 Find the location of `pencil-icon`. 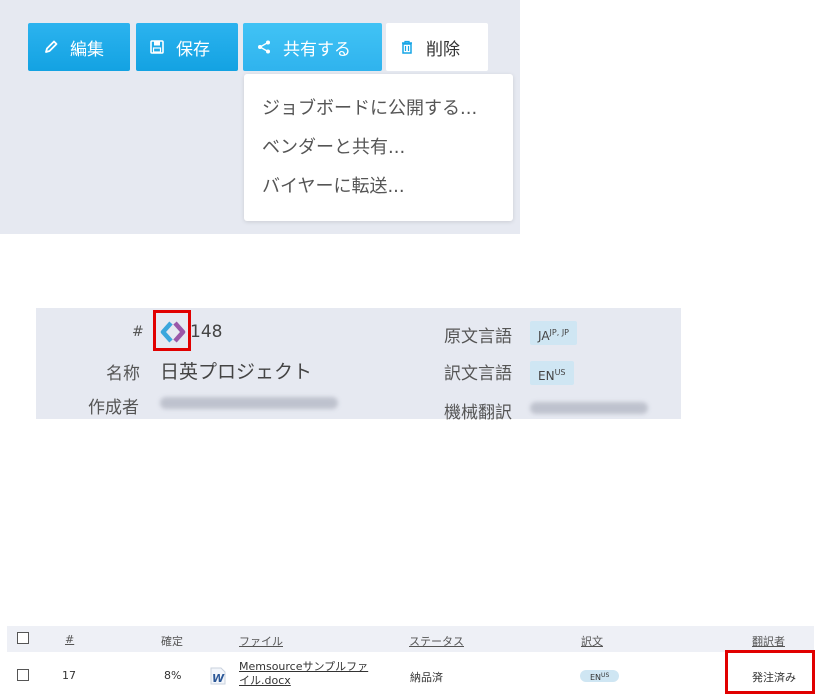

pencil-icon is located at coordinates (51, 47).